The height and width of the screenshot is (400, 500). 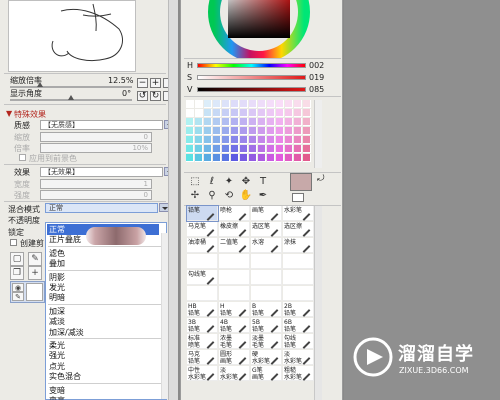 What do you see at coordinates (155, 96) in the screenshot?
I see `rotate-right-button: ↻` at bounding box center [155, 96].